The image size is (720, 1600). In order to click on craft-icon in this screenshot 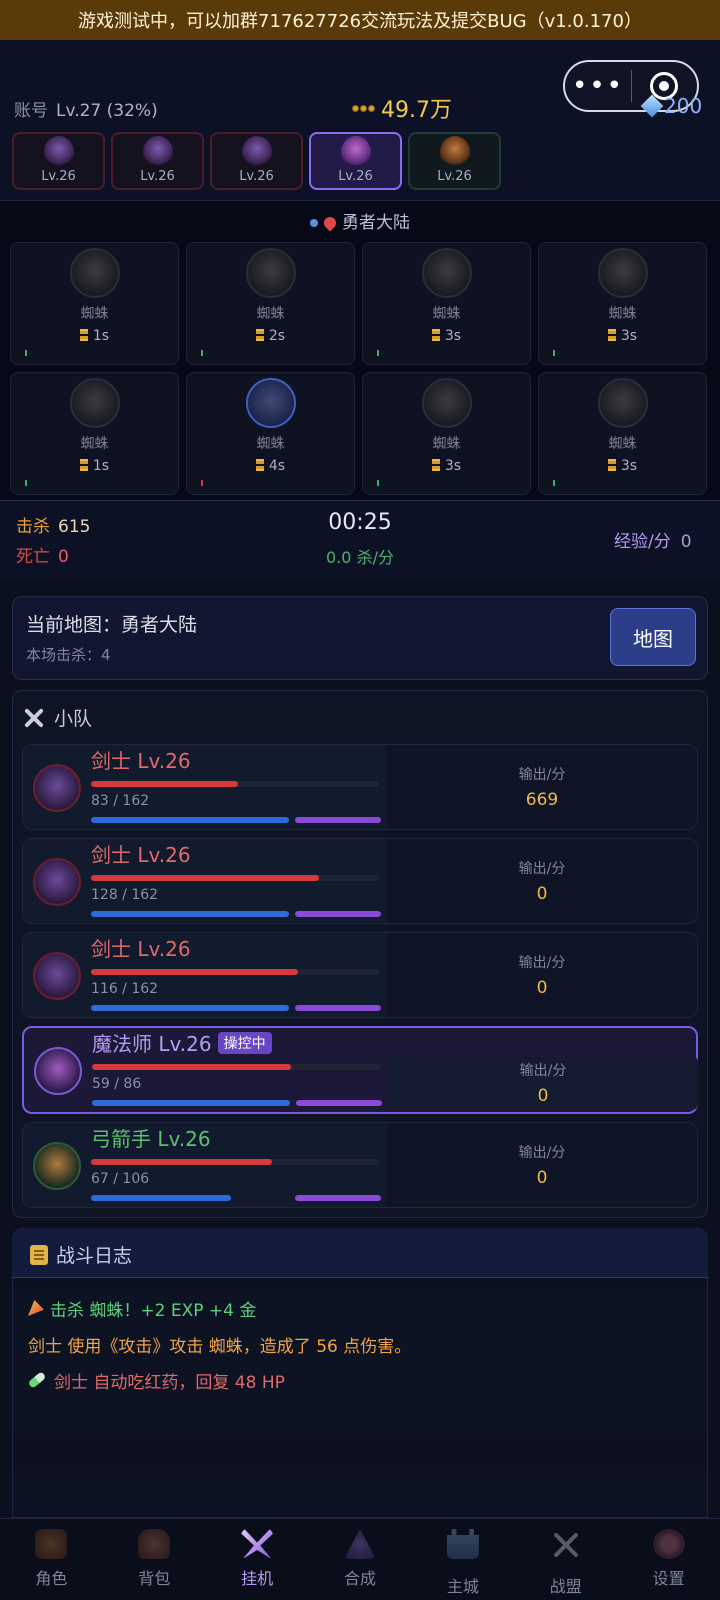, I will do `click(360, 1544)`.